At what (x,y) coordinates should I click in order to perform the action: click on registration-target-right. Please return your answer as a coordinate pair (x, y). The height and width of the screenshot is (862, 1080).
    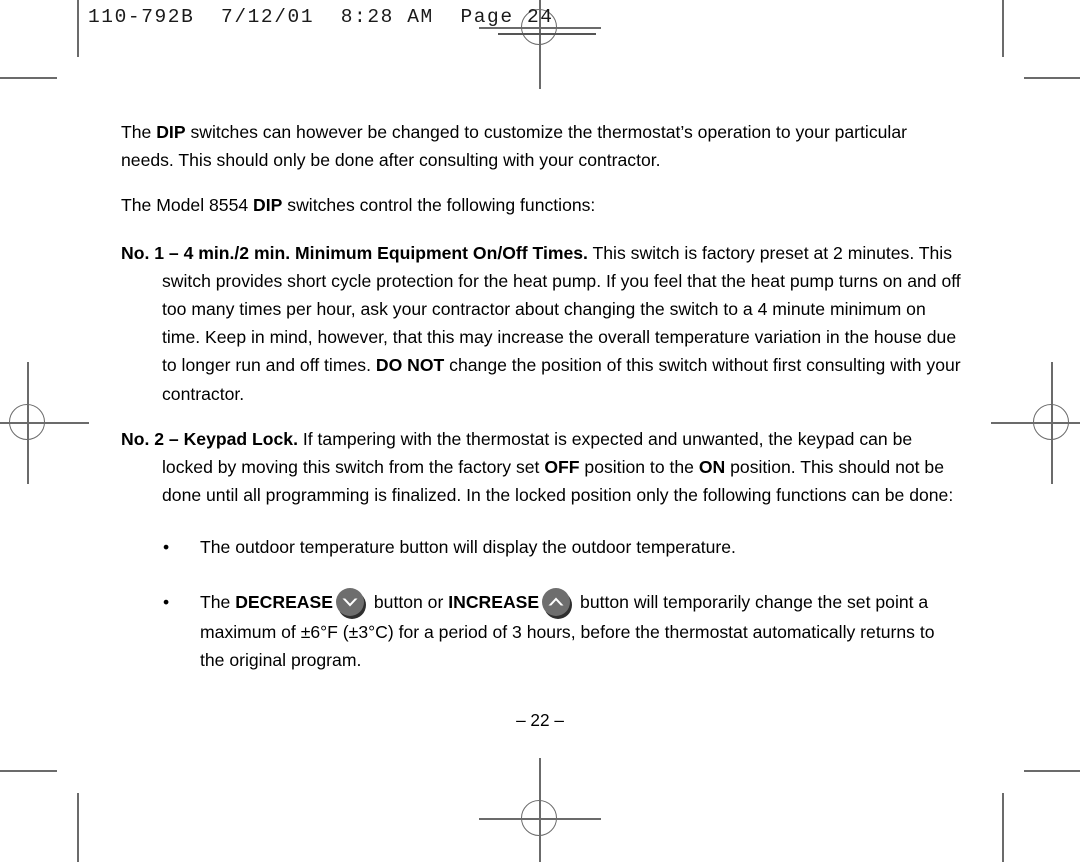
    Looking at the image, I should click on (1035, 423).